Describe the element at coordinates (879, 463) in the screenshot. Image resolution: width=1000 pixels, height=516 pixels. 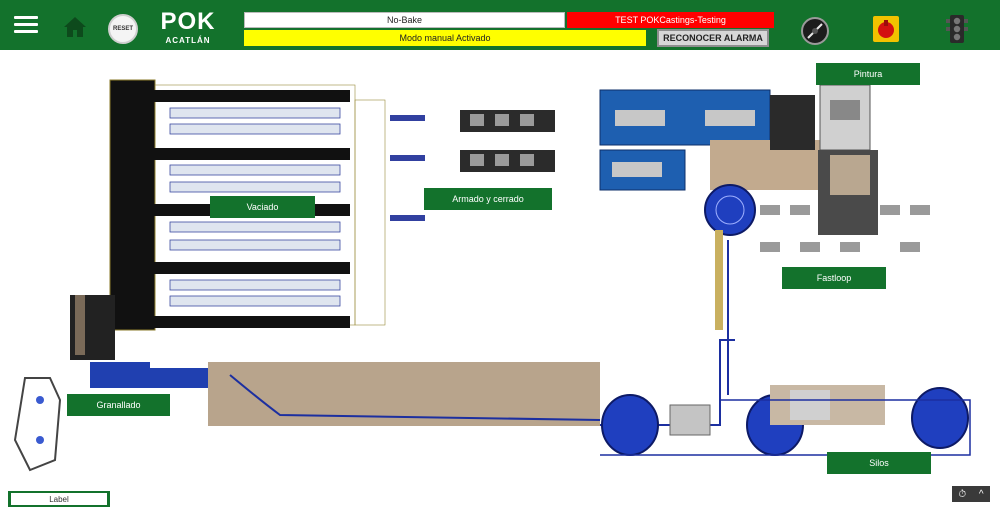
I see `zone-label-silos: Silos` at that location.